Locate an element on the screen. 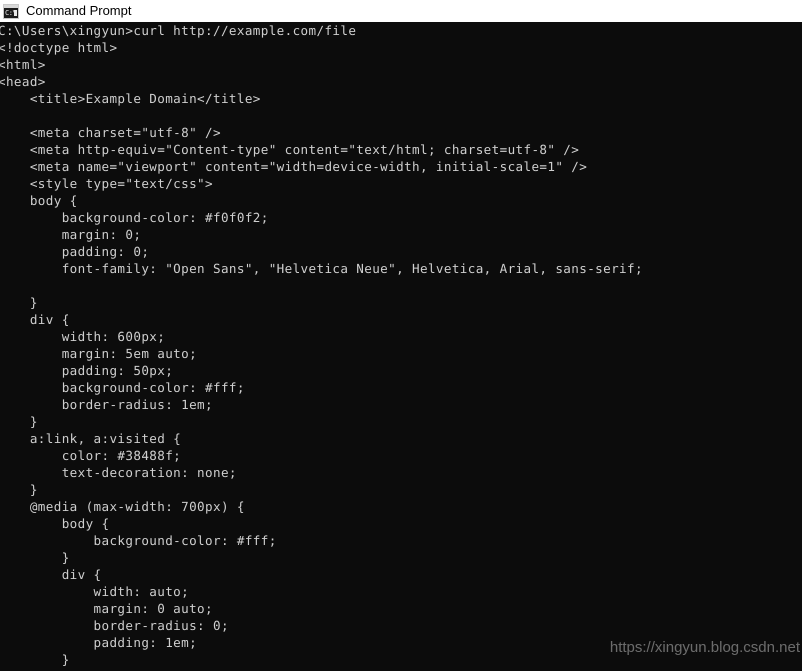 This screenshot has width=802, height=671. window-title: Command Prompt is located at coordinates (79, 10).